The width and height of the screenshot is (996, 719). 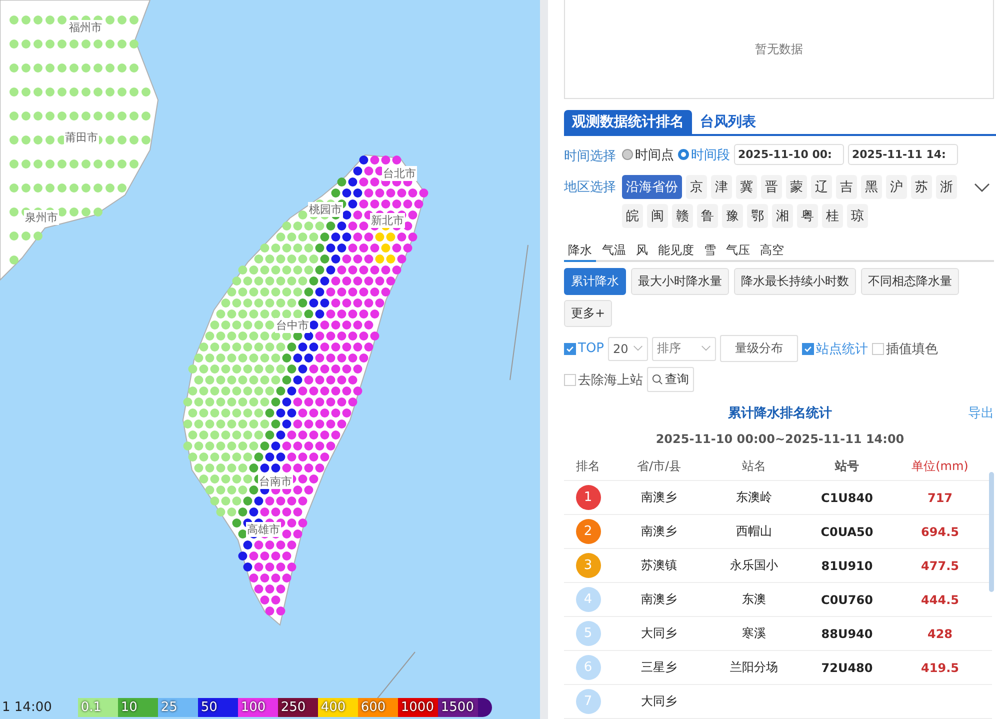 I want to click on city-label: 台北市, so click(x=399, y=173).